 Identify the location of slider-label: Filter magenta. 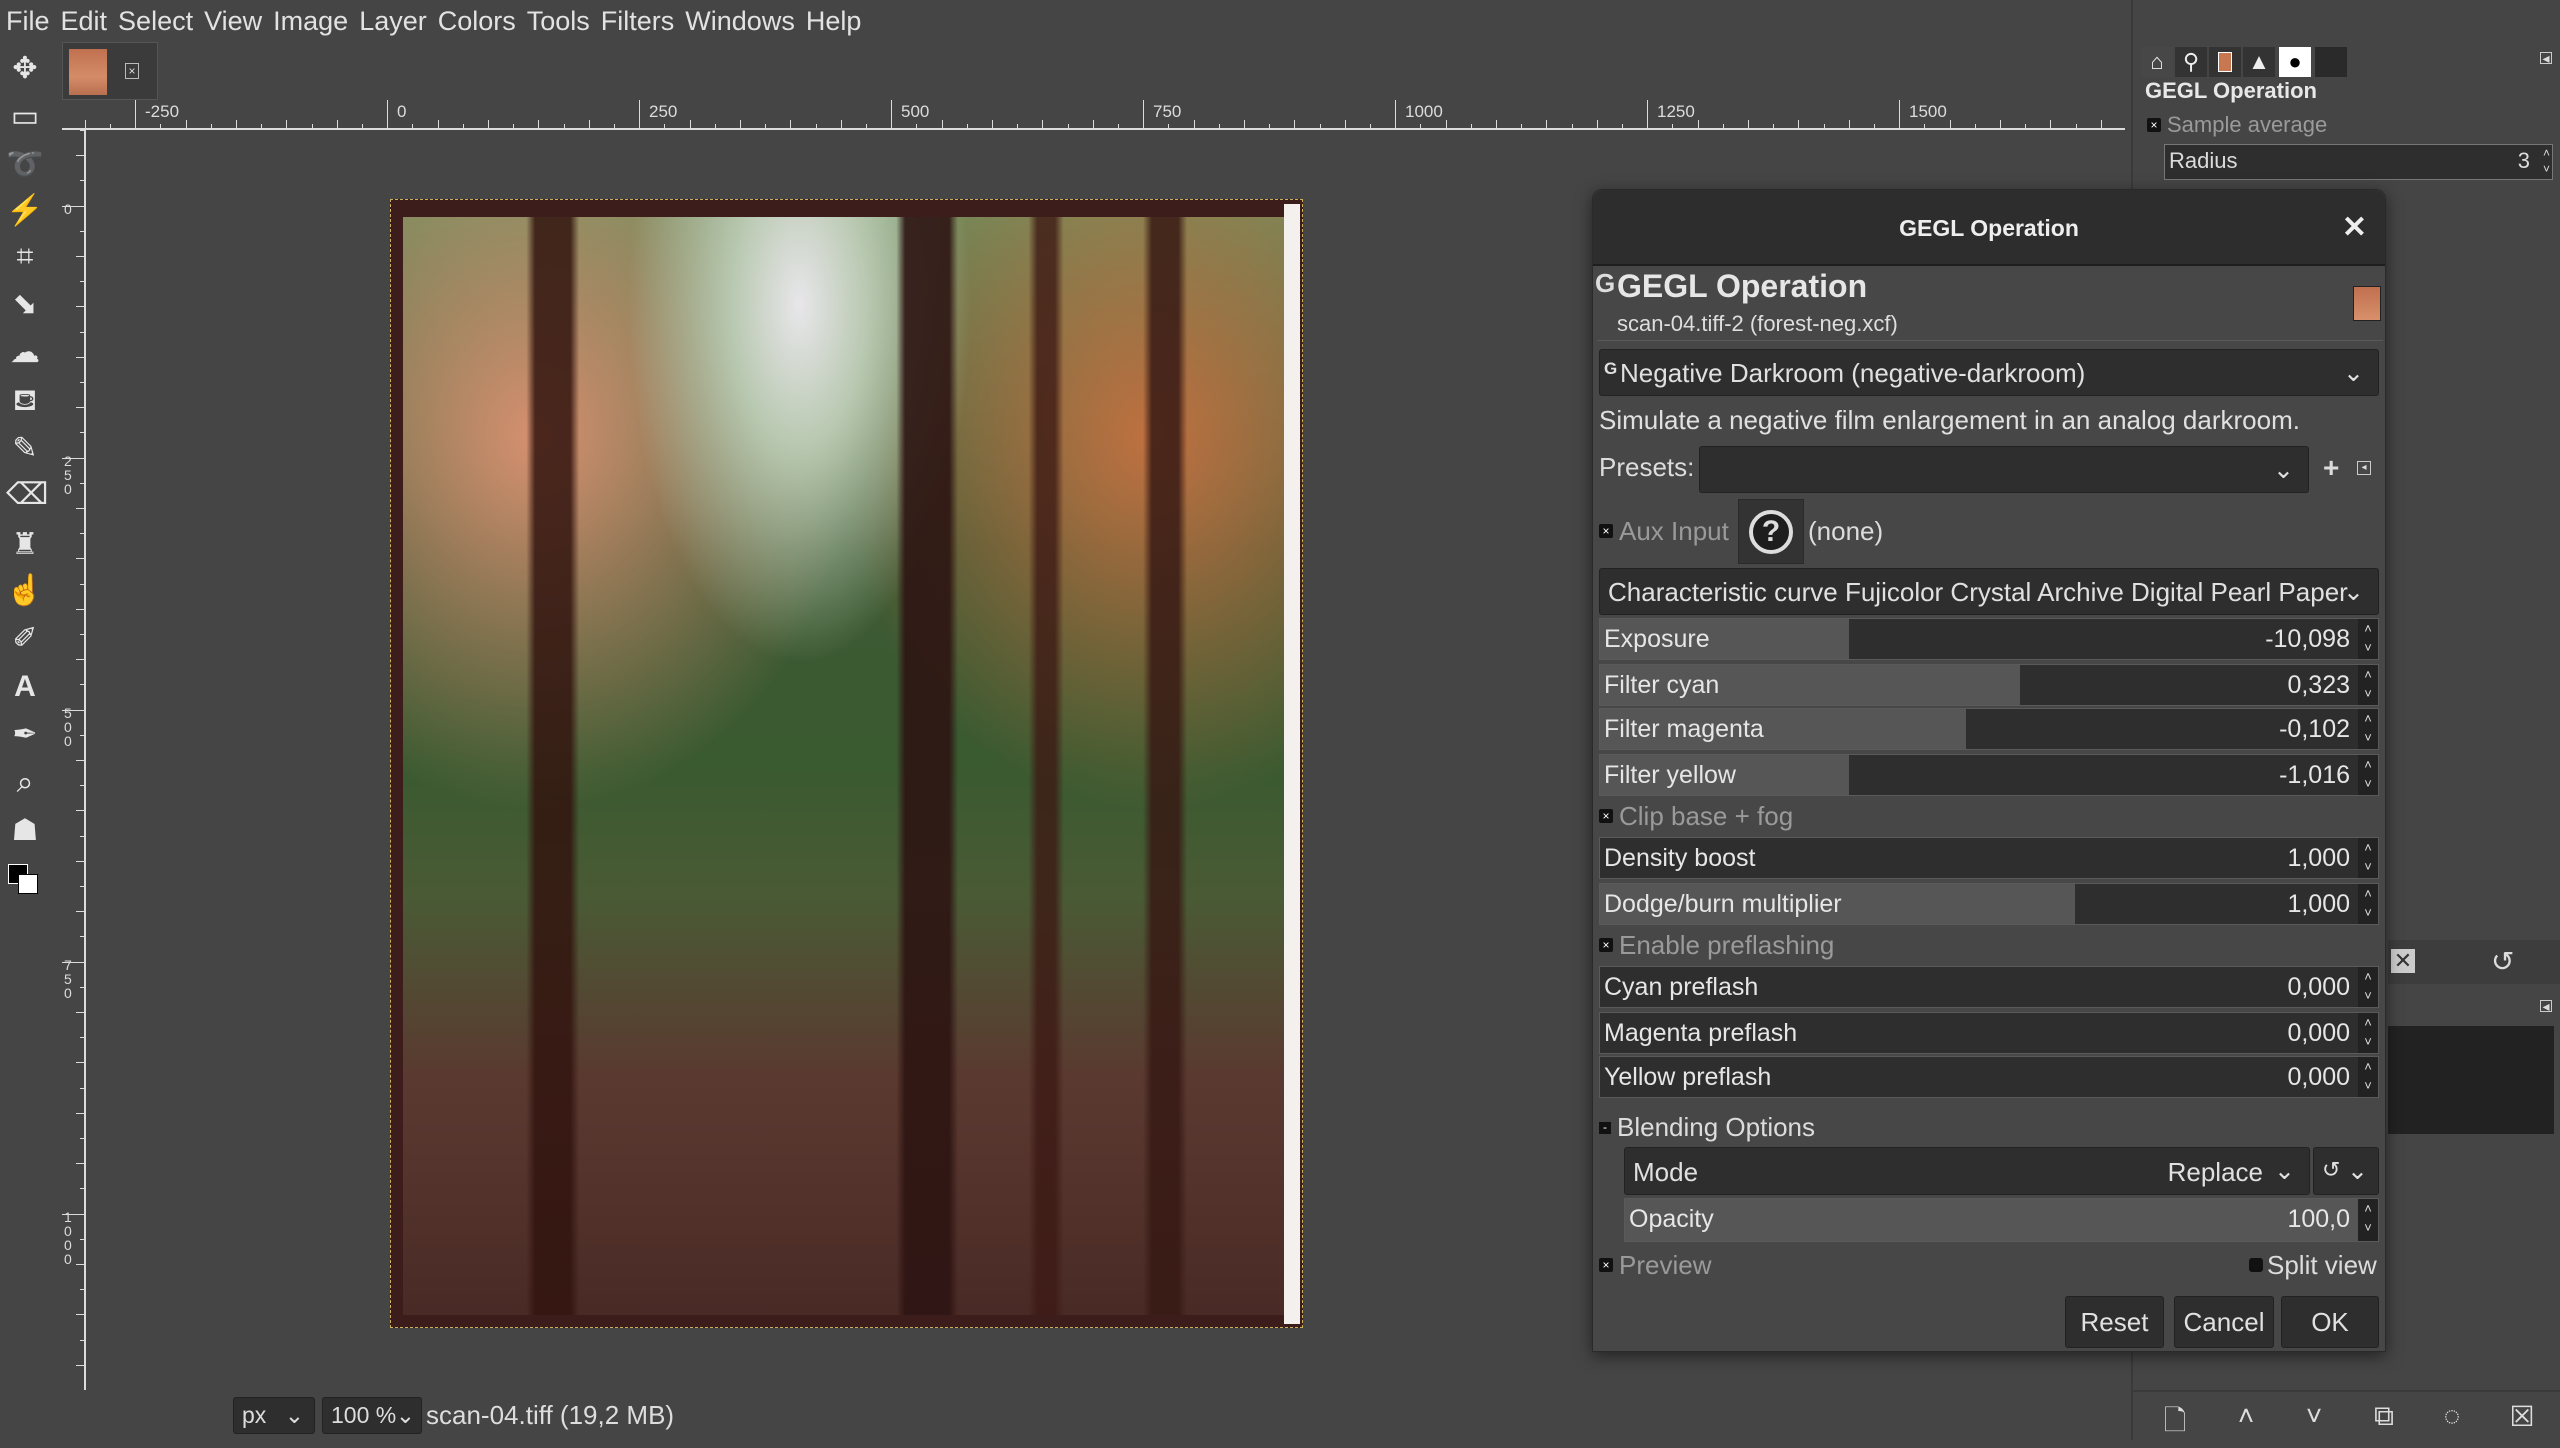
(1684, 729).